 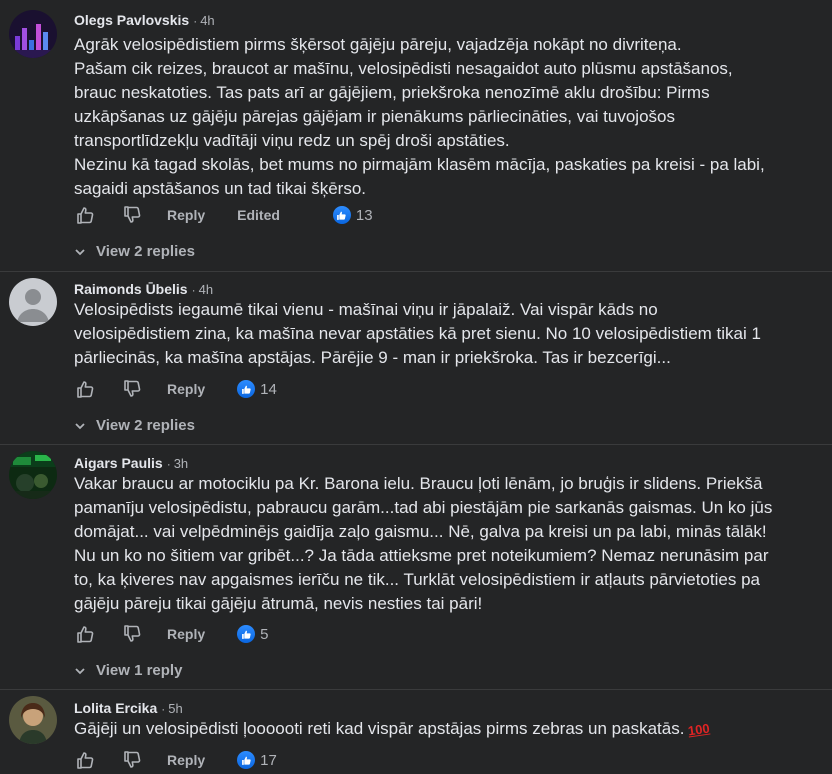 I want to click on hundred-points-emoji: 100, so click(x=699, y=729).